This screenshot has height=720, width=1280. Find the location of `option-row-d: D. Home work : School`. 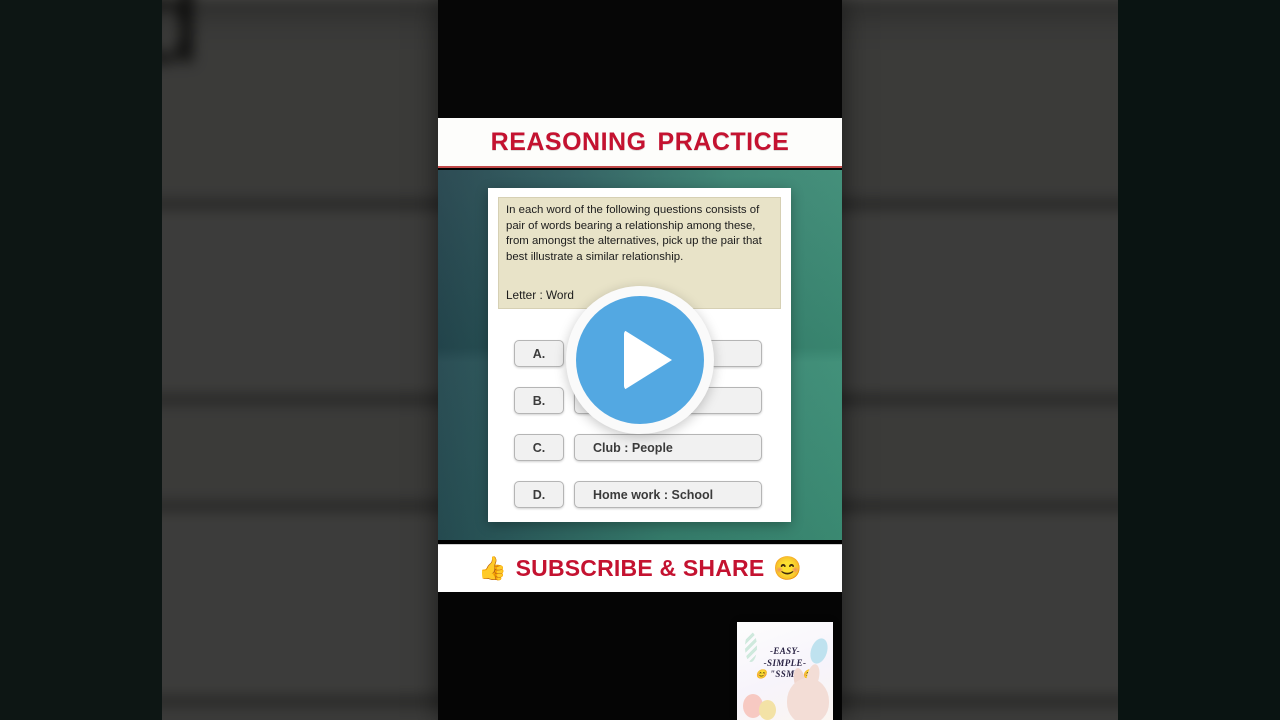

option-row-d: D. Home work : School is located at coordinates (638, 494).